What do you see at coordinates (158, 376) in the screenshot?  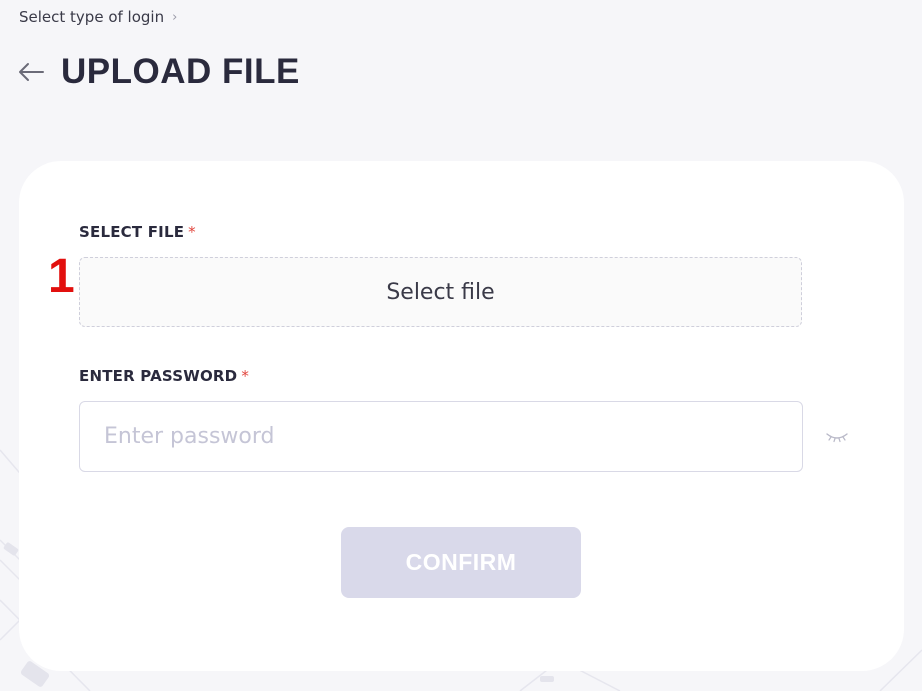 I see `enter-password-label-text: ENTER PASSWORD` at bounding box center [158, 376].